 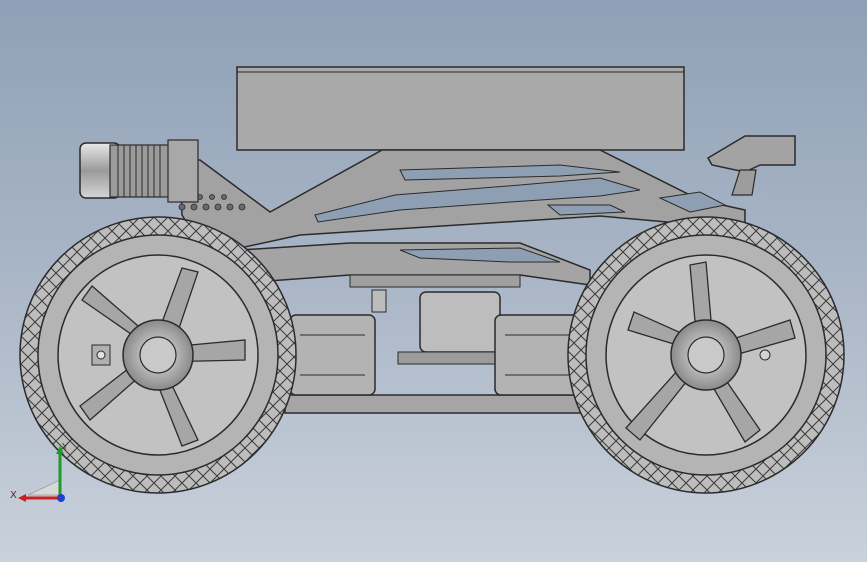 I want to click on orientation-triad: Y X, so click(x=45, y=475).